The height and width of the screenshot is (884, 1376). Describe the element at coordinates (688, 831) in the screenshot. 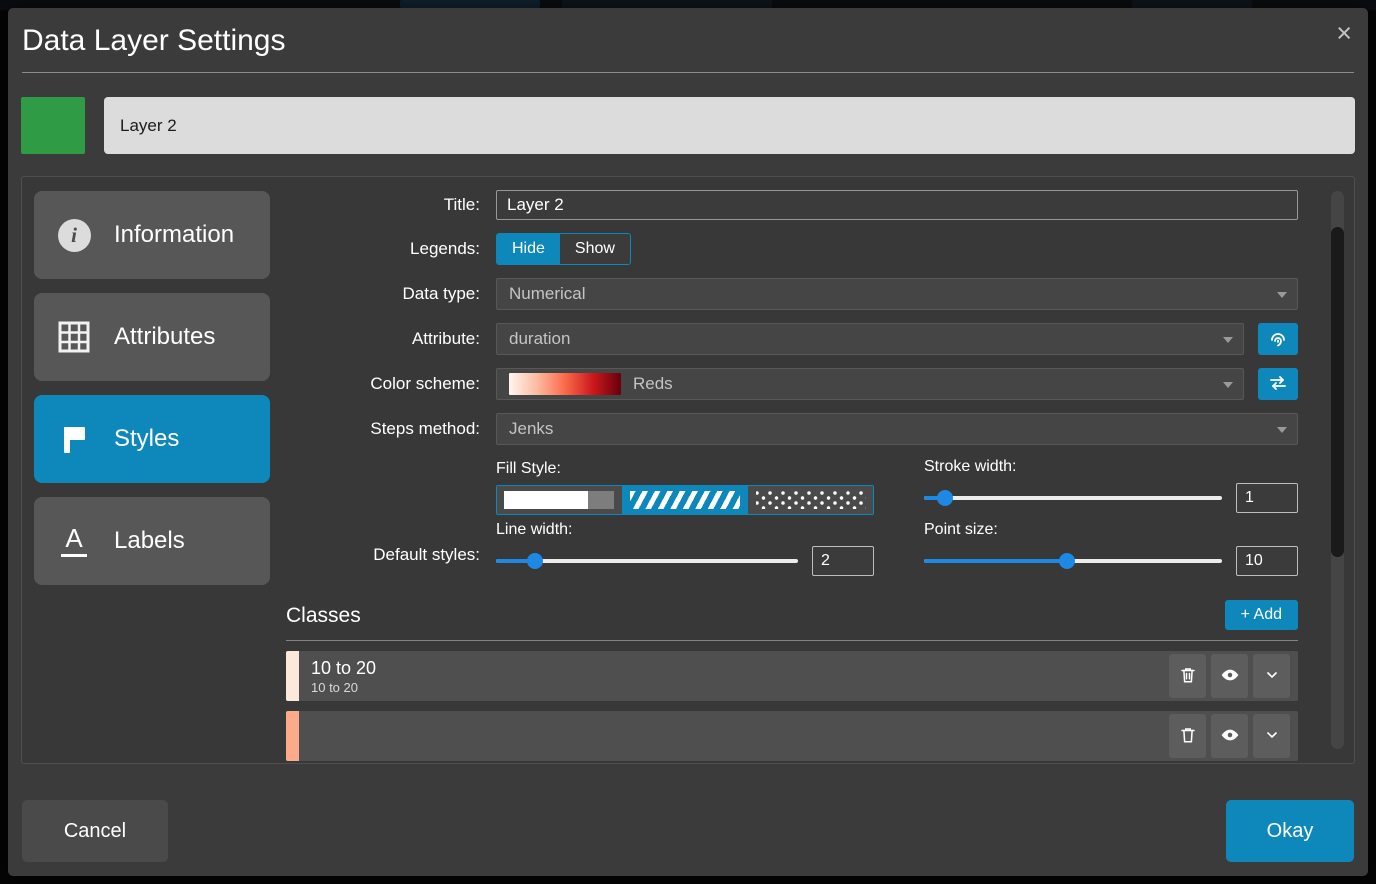

I see `dialog-footer: Cancel Okay` at that location.